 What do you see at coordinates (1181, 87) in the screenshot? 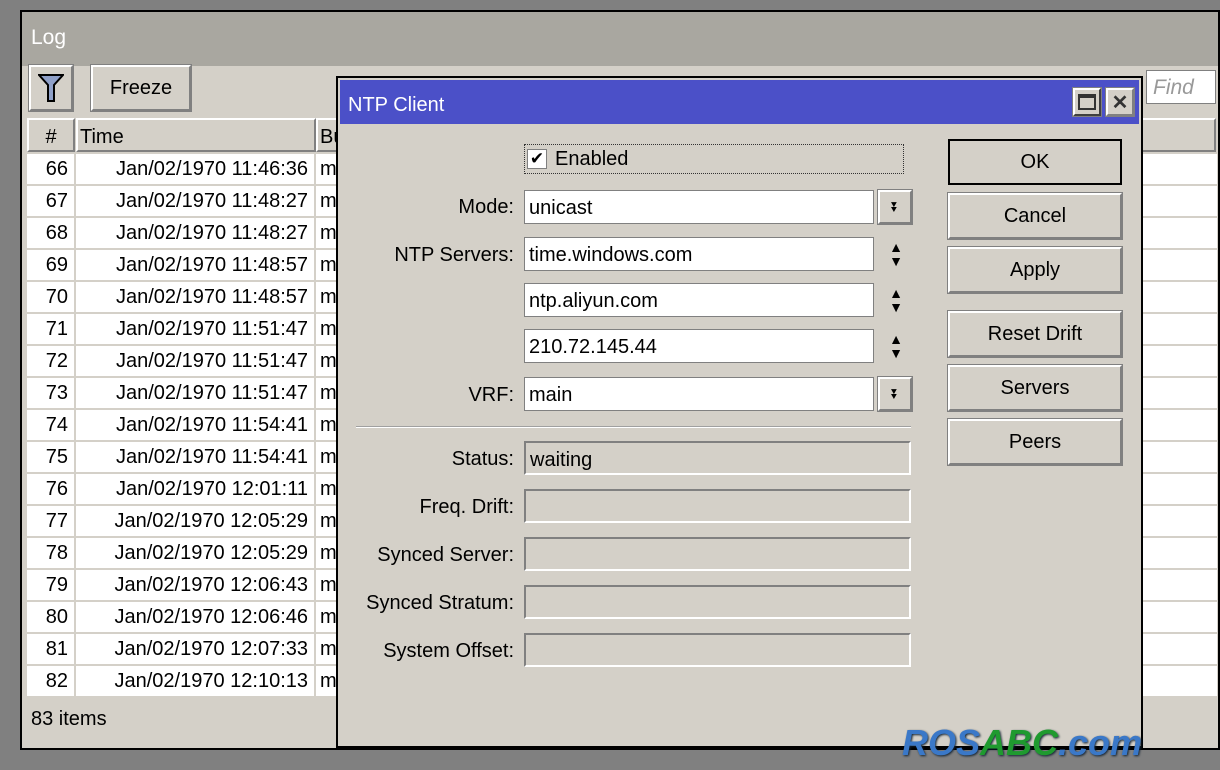
I see `find-input: Find` at bounding box center [1181, 87].